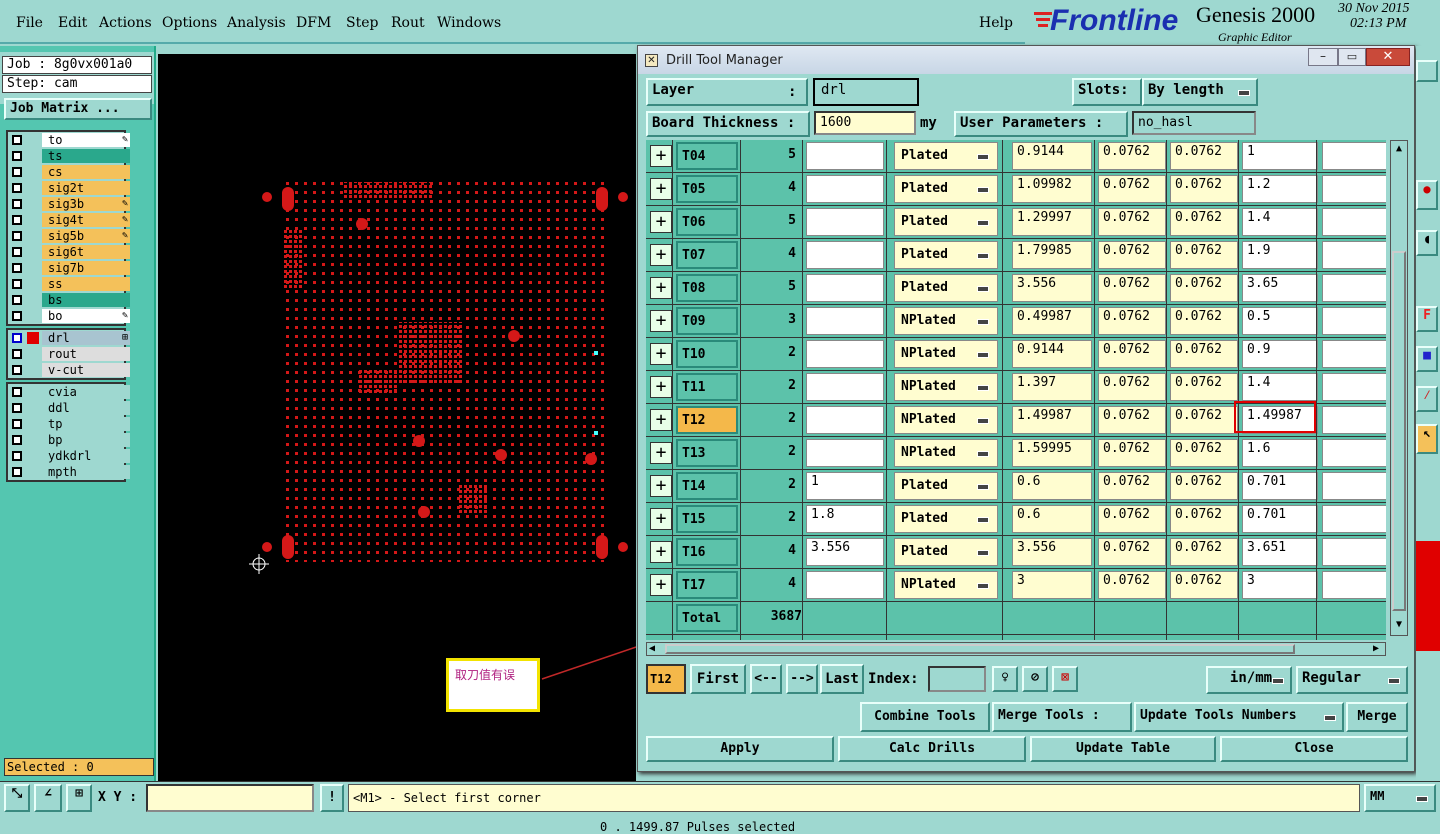 Image resolution: width=1440 pixels, height=834 pixels. I want to click on first-button: First, so click(718, 679).